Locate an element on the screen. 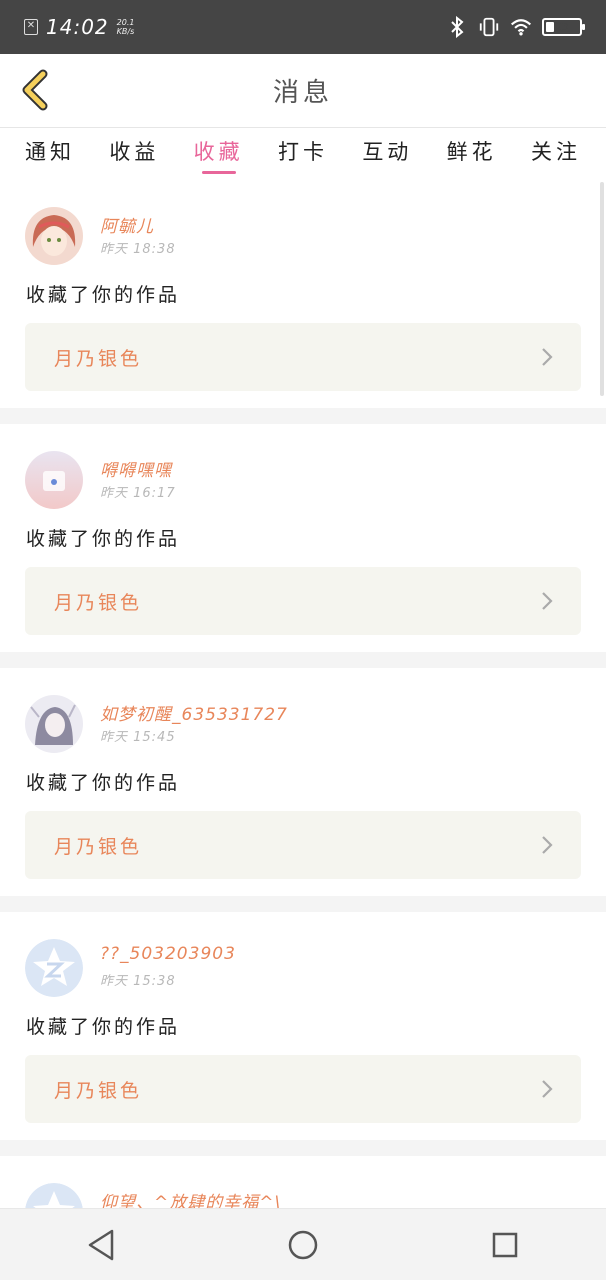 This screenshot has height=1280, width=606. nav-home-button is located at coordinates (303, 1245).